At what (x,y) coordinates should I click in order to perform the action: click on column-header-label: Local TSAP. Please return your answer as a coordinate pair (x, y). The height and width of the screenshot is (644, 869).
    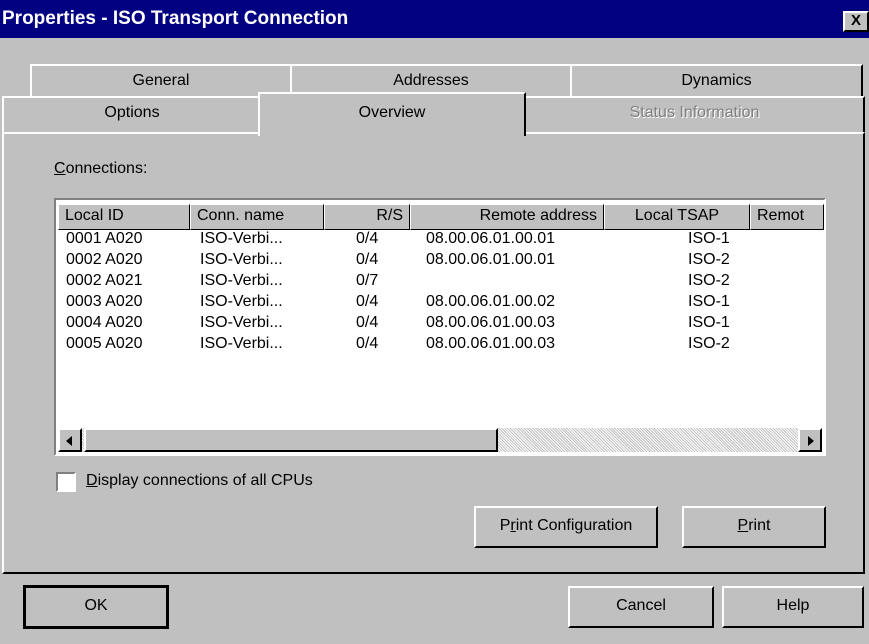
    Looking at the image, I should click on (677, 215).